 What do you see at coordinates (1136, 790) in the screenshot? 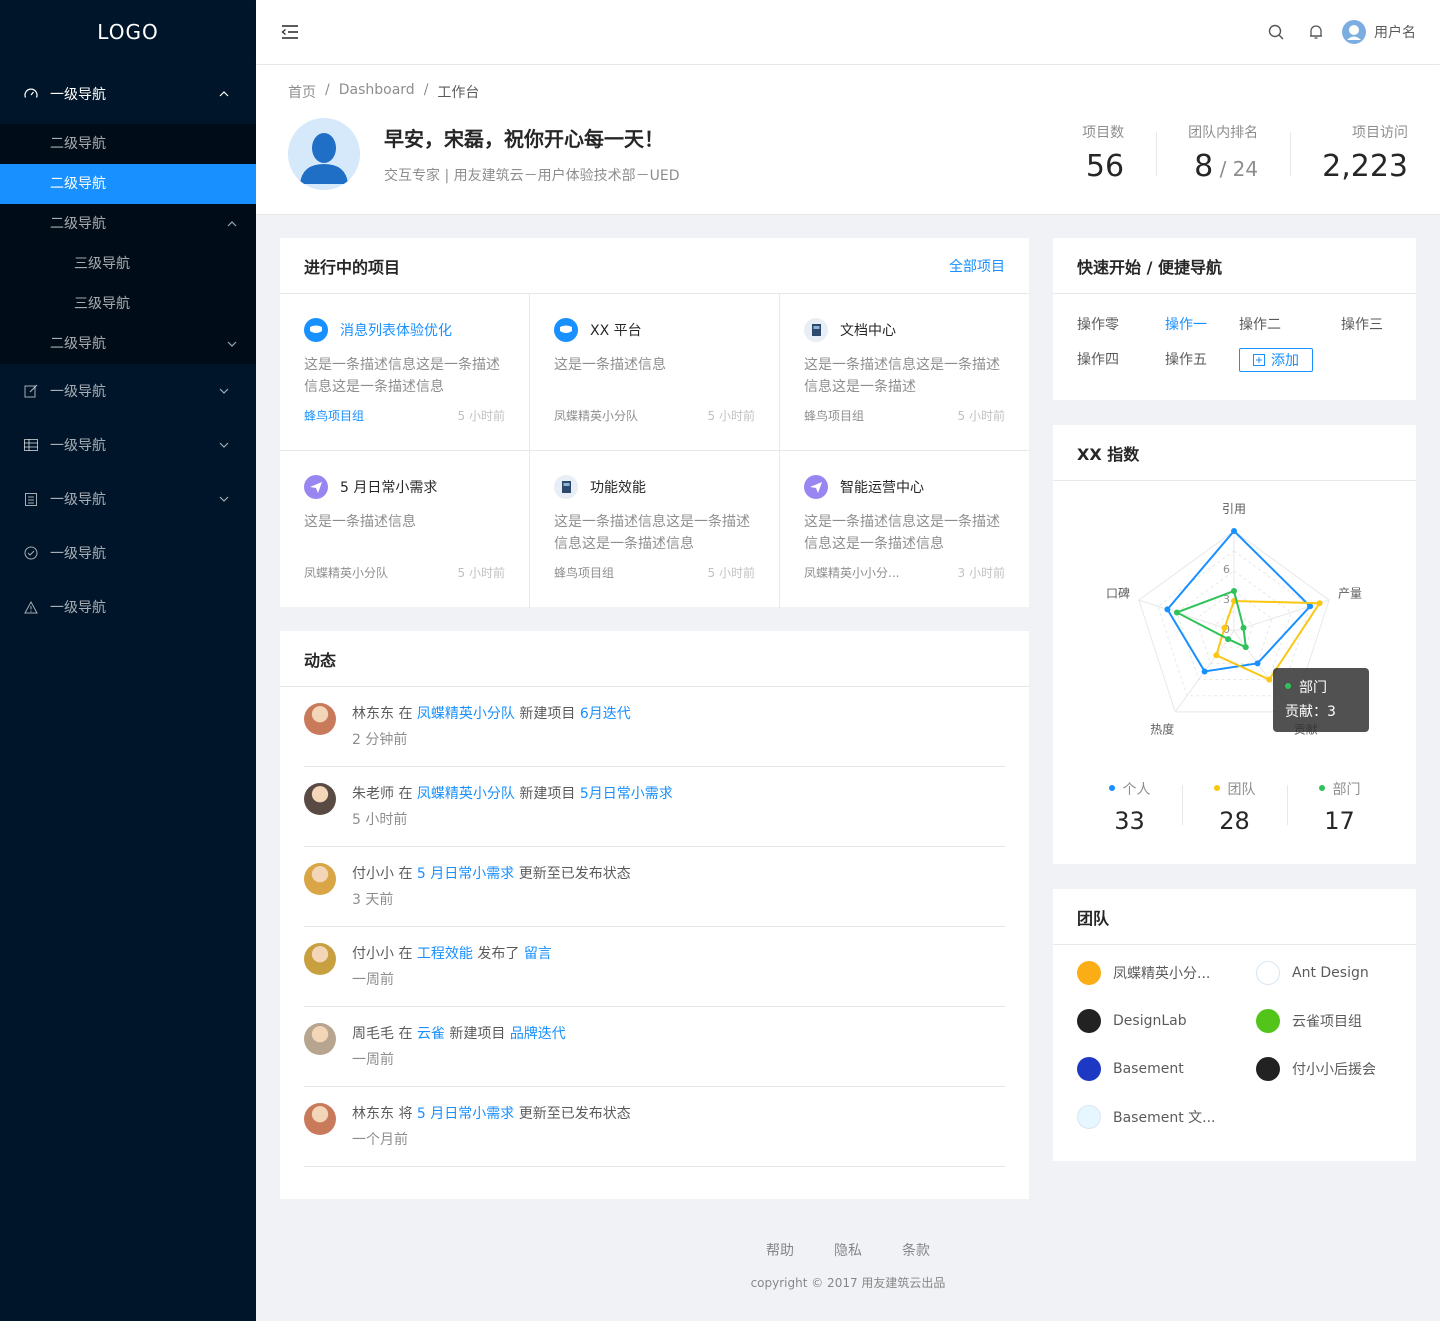
I see `legend-name: 个人` at bounding box center [1136, 790].